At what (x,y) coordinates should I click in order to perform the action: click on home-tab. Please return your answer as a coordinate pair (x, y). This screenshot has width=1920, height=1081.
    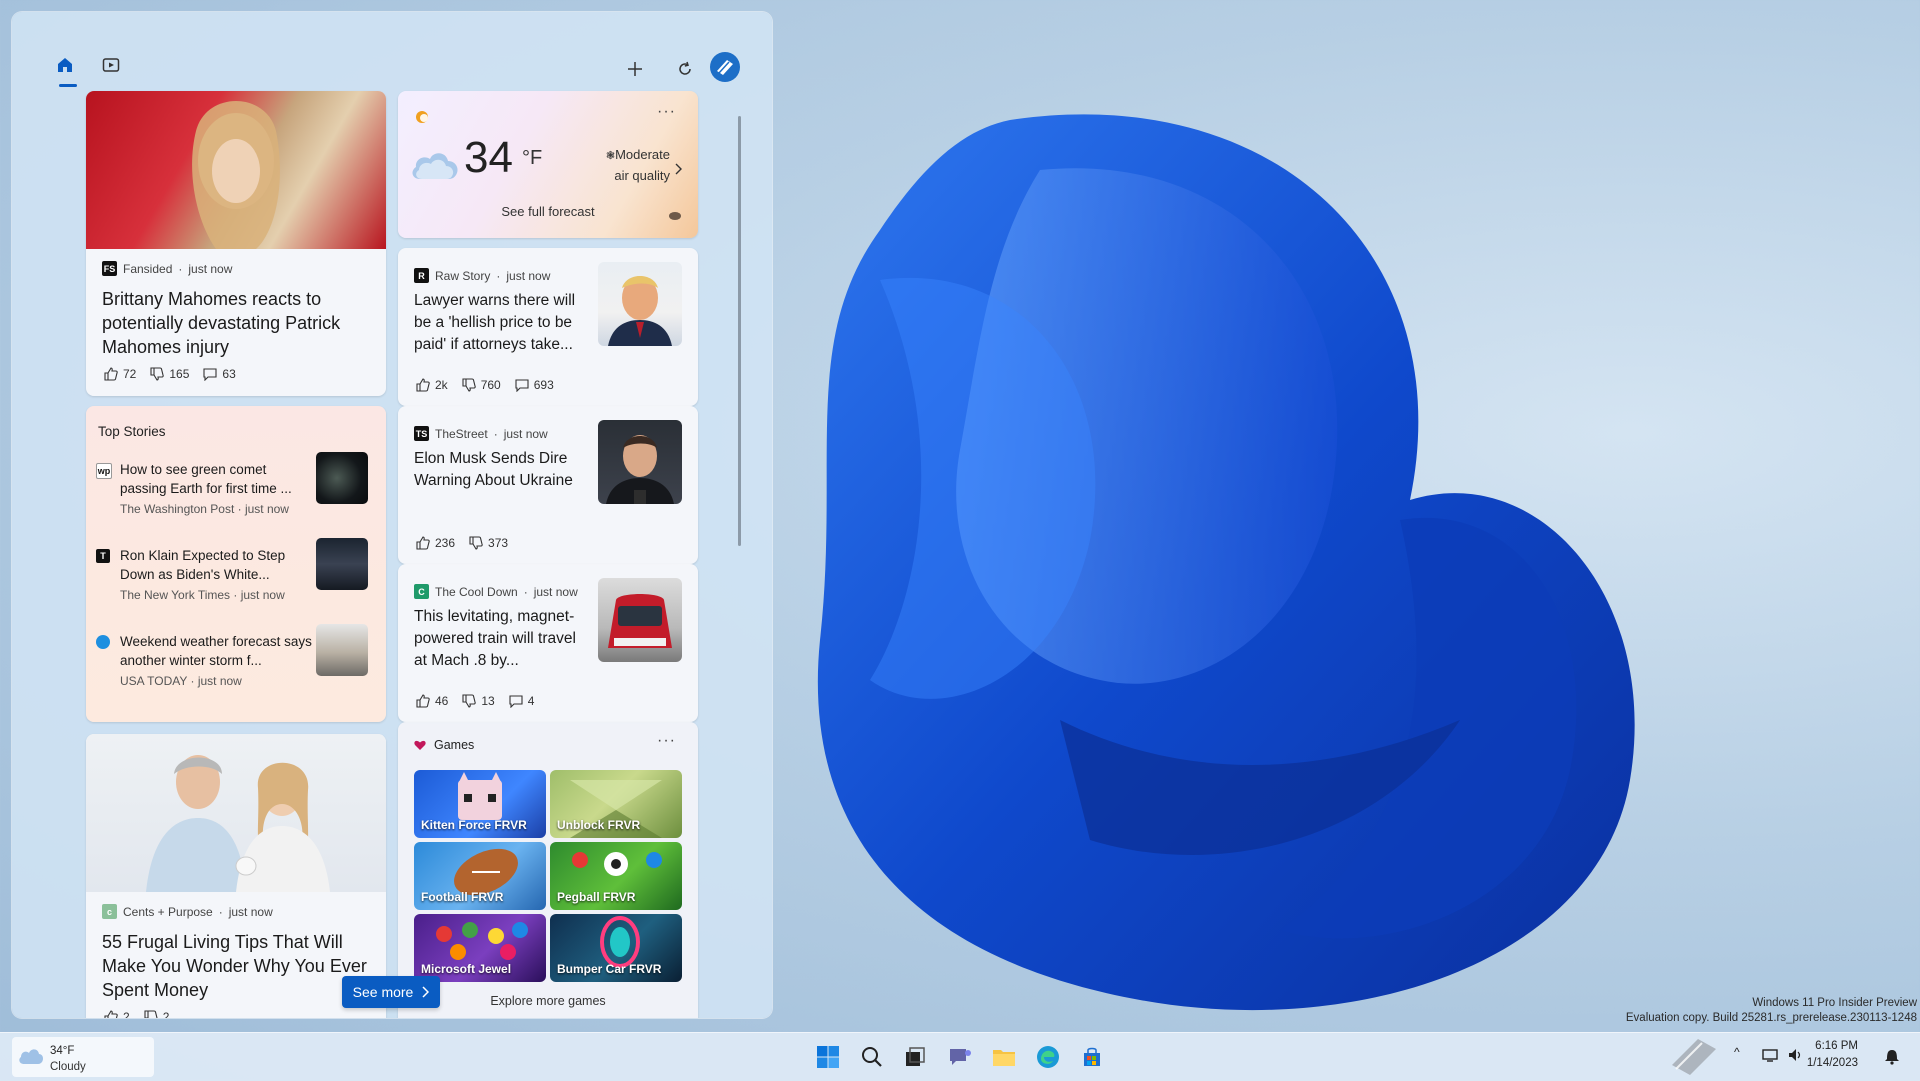
    Looking at the image, I should click on (65, 65).